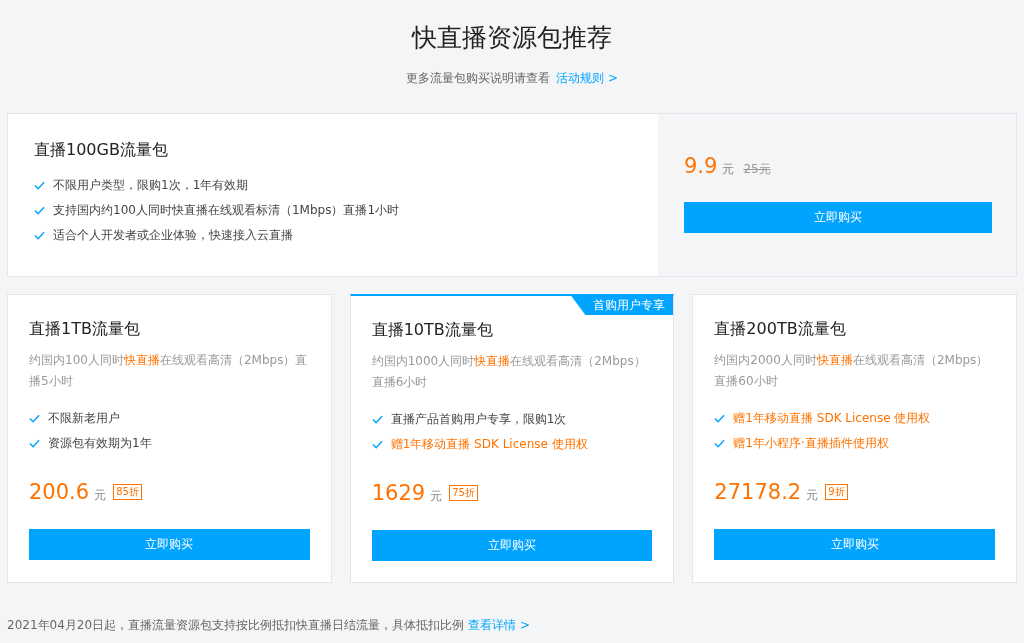 The width and height of the screenshot is (1024, 643). What do you see at coordinates (236, 625) in the screenshot?
I see `footer-text: 2021年04月20日起，直播流量资源包支持按比例抵扣快直播日结流量，具体抵扣比例` at bounding box center [236, 625].